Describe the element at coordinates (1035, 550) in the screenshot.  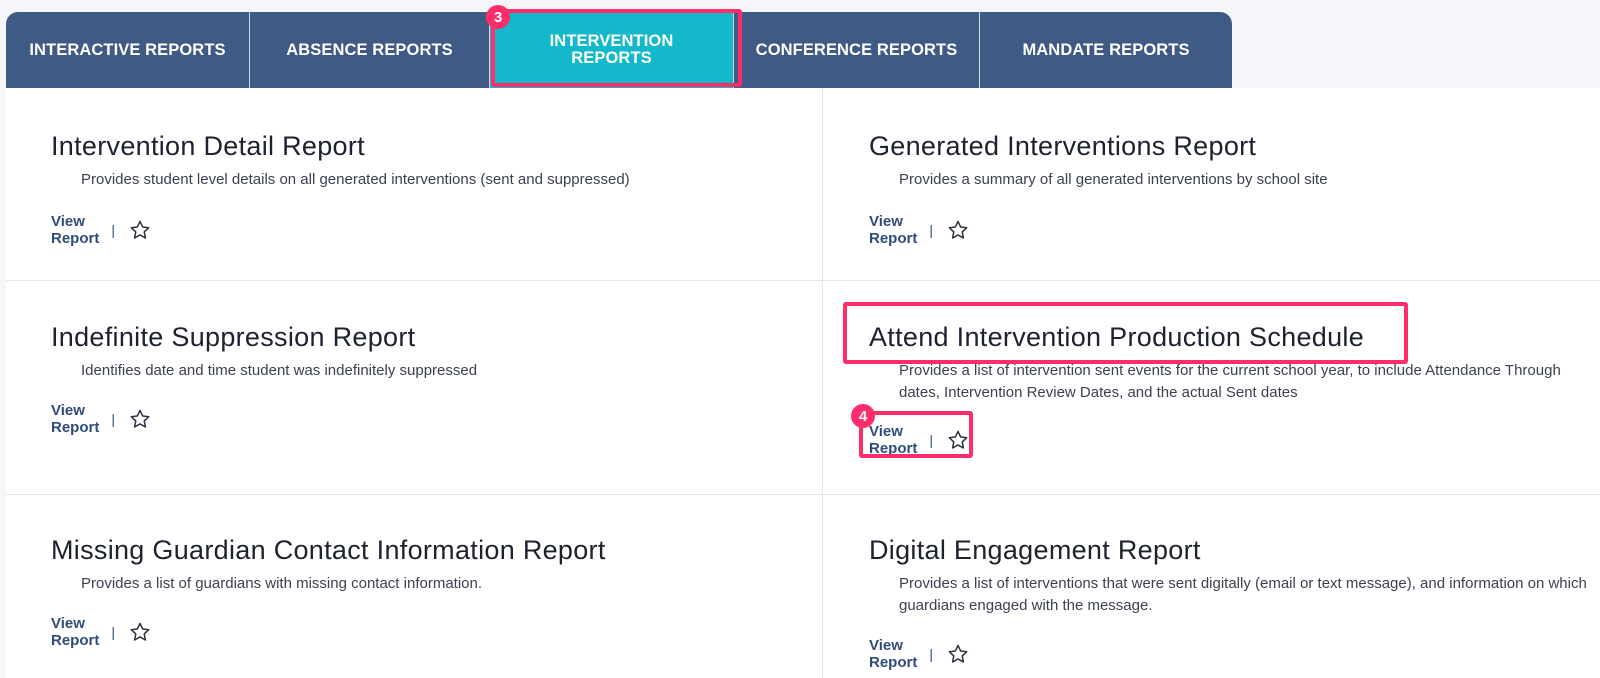
I see `report-title: Digital Engagement Report` at that location.